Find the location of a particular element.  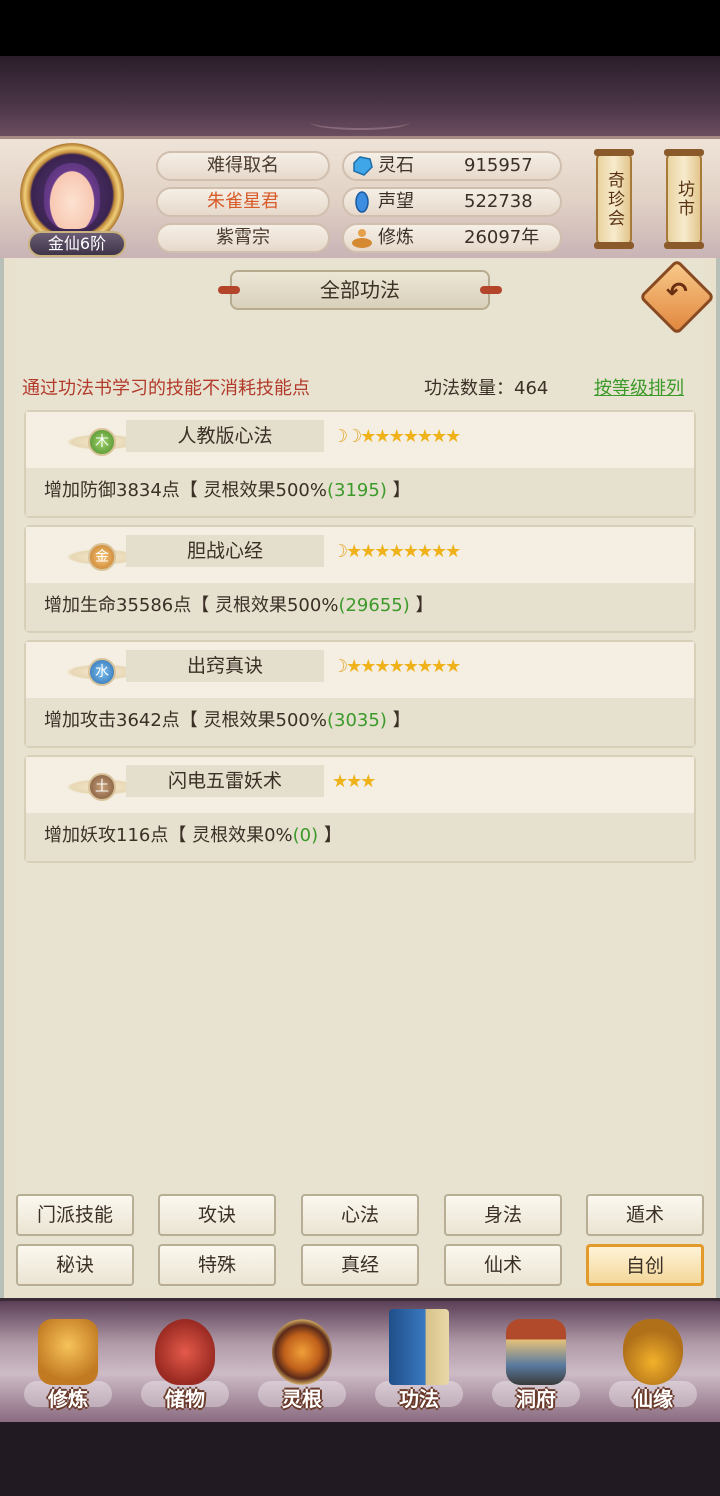

player-title: 朱雀星君 is located at coordinates (243, 202).